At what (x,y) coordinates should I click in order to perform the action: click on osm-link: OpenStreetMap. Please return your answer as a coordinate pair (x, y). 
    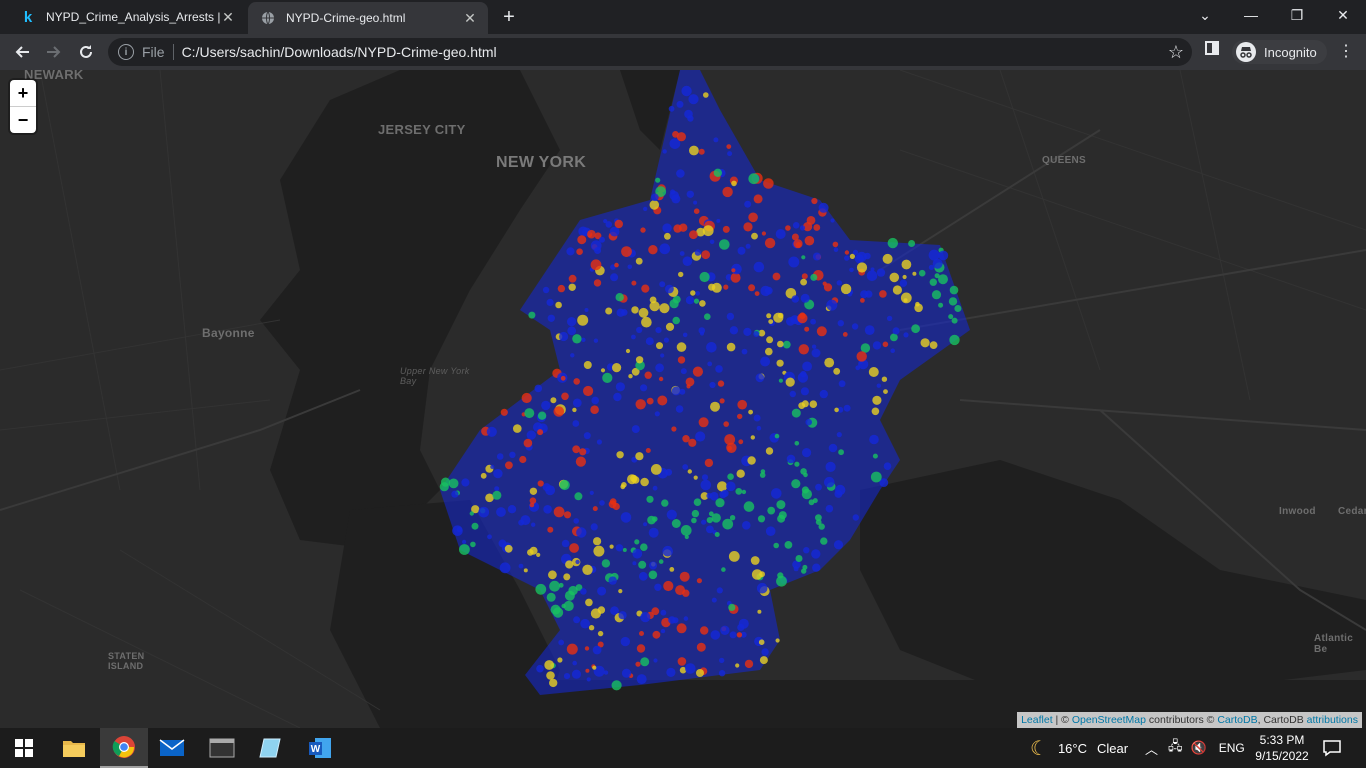
    Looking at the image, I should click on (1109, 720).